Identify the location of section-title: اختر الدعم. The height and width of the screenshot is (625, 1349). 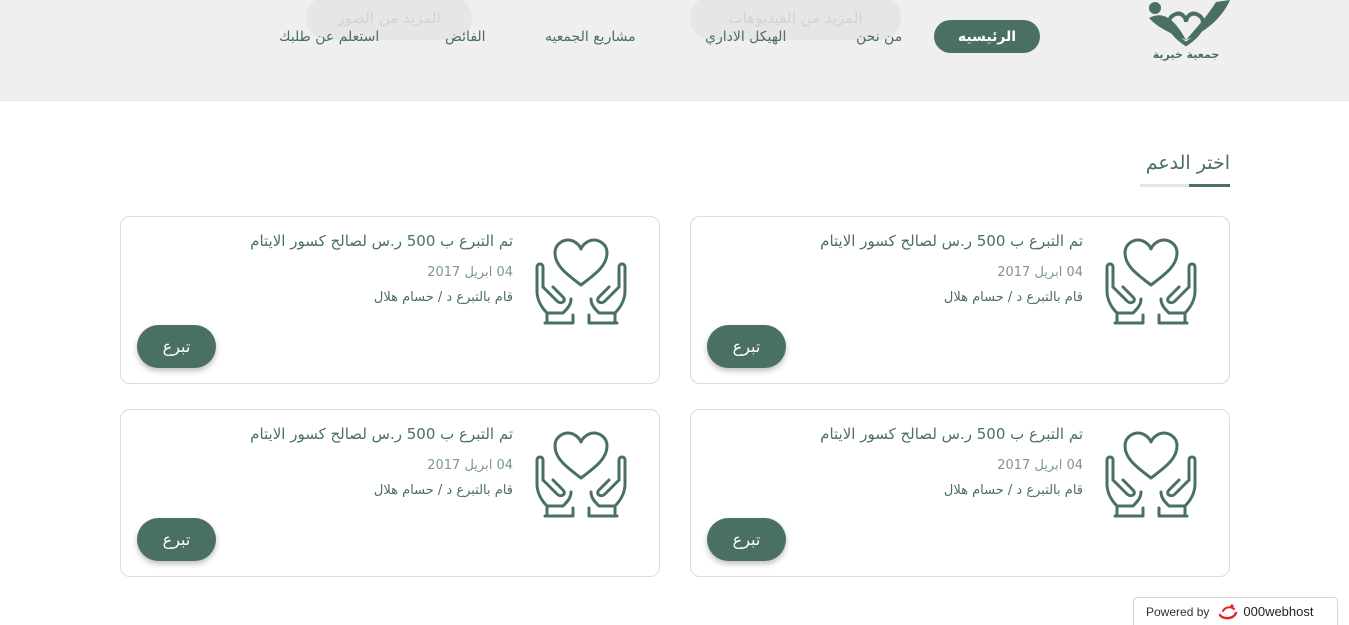
(1187, 163).